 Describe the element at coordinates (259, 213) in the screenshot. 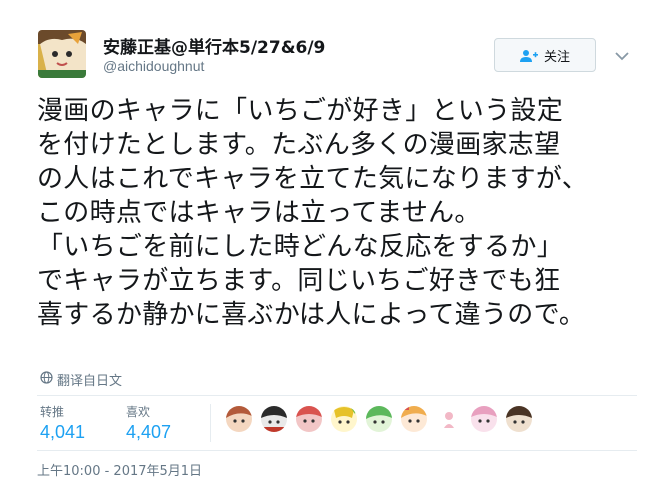

I see `tweet-line: この時点ではキャラは立ってません。` at that location.